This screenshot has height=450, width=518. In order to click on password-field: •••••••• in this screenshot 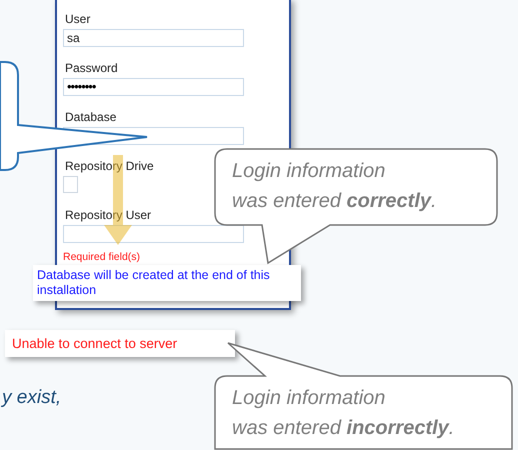, I will do `click(153, 87)`.